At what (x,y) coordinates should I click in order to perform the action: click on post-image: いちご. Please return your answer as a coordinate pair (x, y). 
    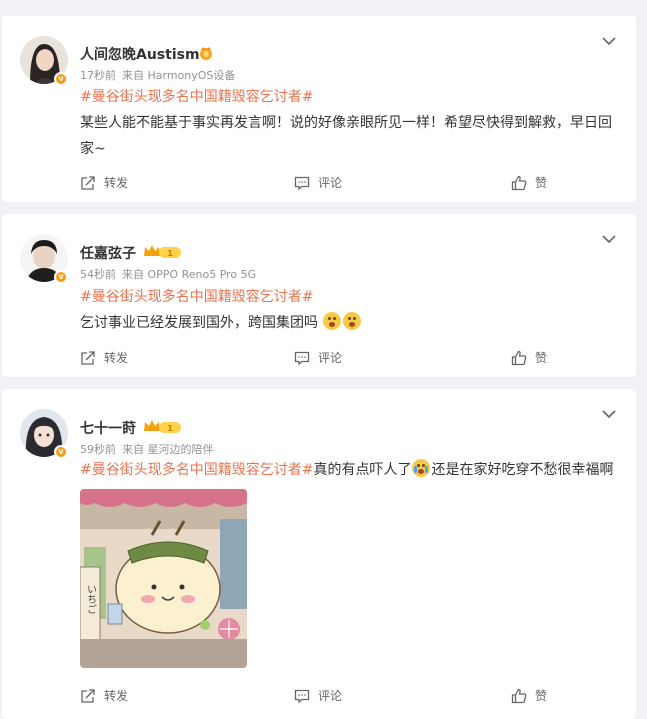
    Looking at the image, I should click on (163, 578).